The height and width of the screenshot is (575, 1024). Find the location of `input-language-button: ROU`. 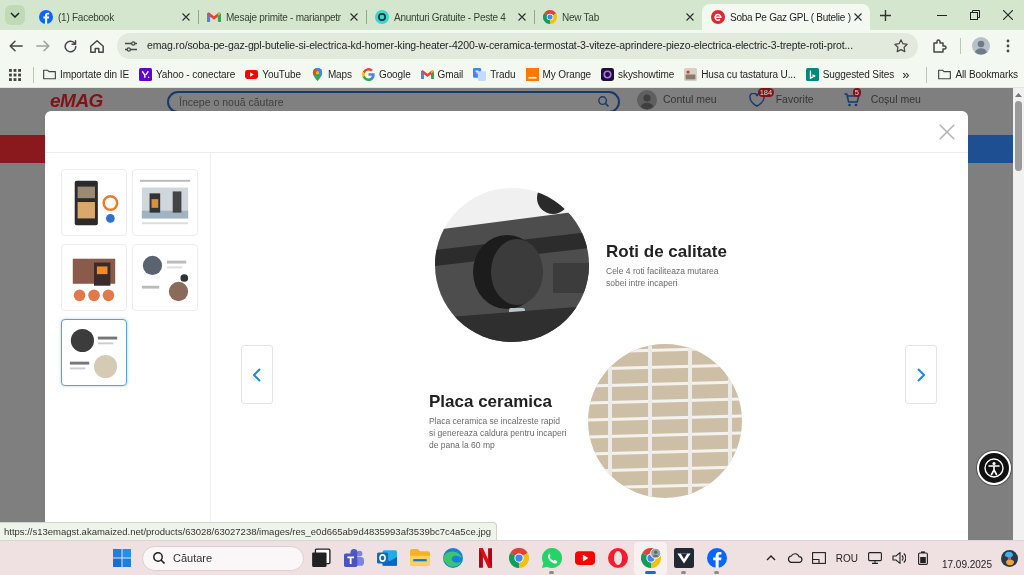

input-language-button: ROU is located at coordinates (846, 558).